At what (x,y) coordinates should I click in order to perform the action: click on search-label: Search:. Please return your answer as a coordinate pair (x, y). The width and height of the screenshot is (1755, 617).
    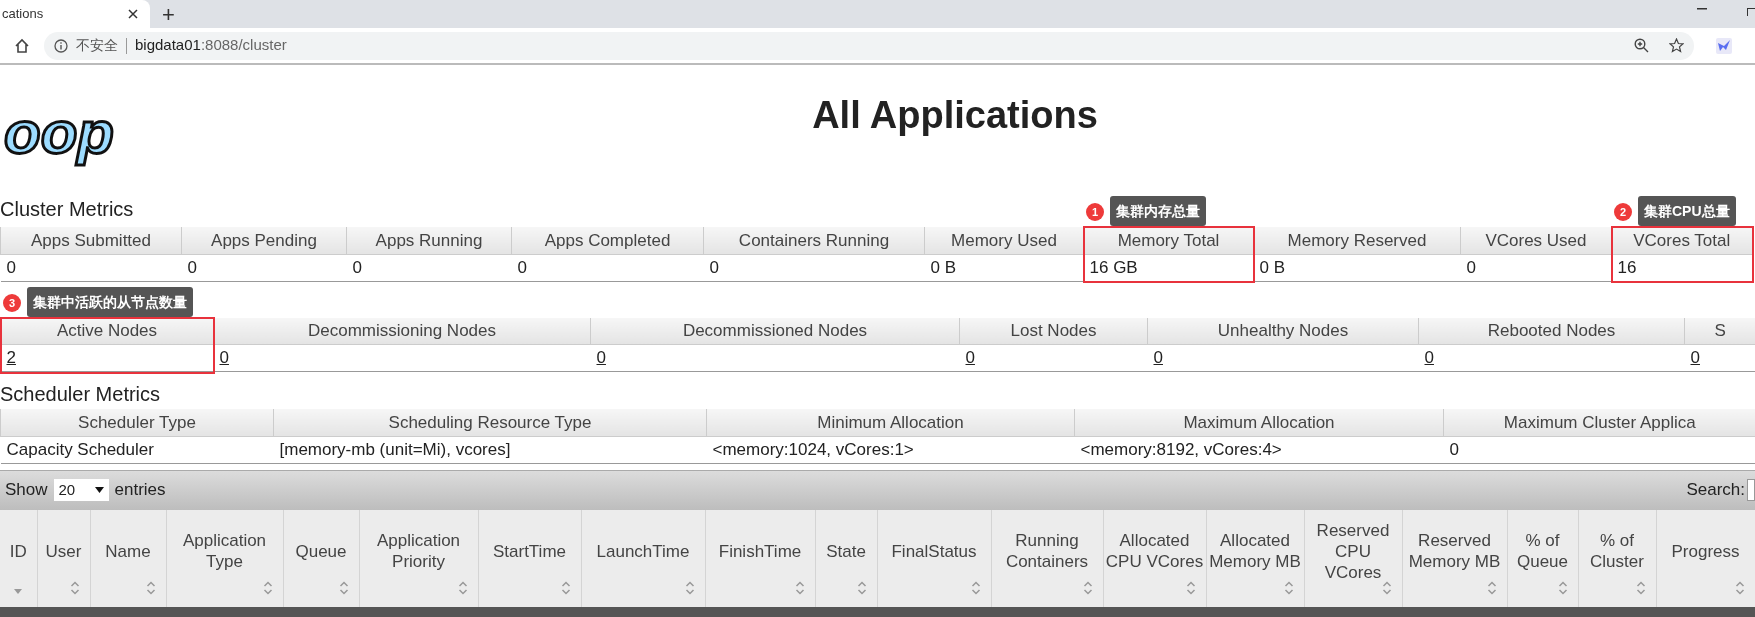
    Looking at the image, I should click on (1715, 490).